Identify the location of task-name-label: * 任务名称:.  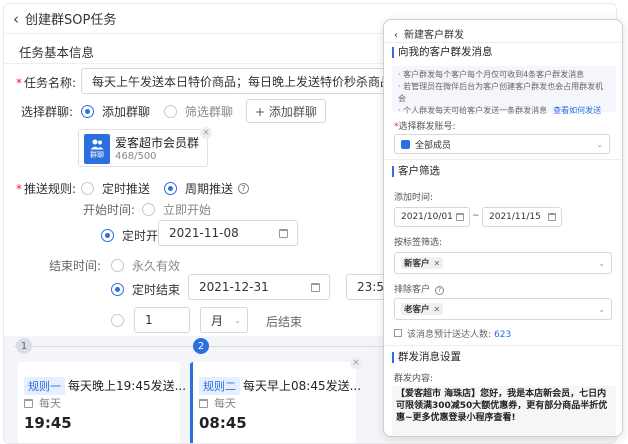
(46, 83).